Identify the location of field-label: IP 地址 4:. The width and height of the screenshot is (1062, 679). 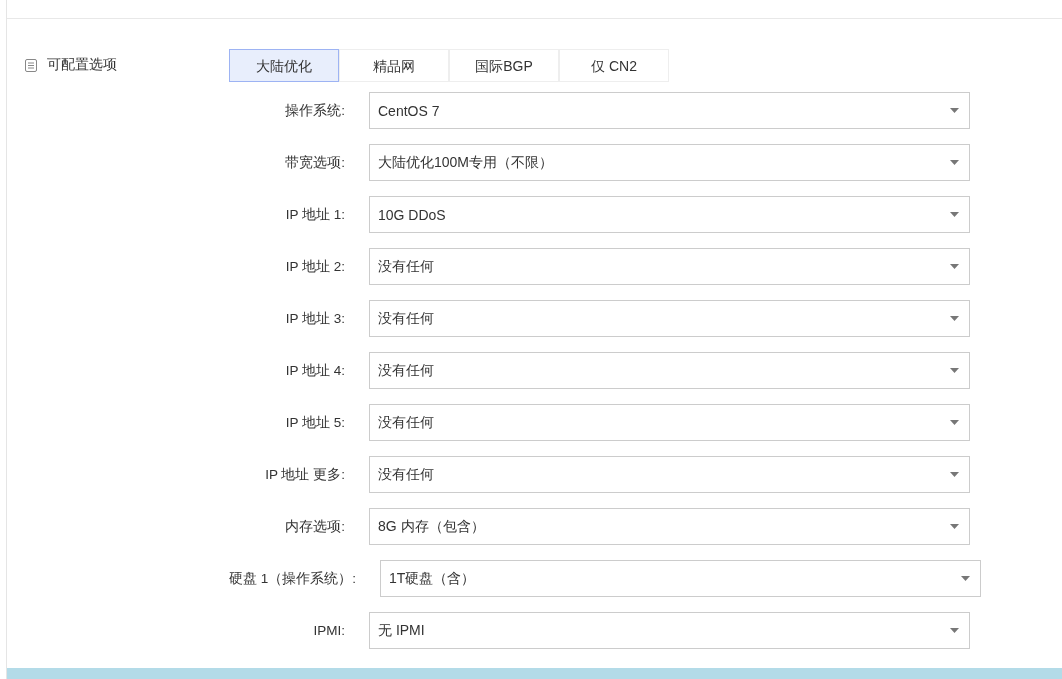
(314, 370).